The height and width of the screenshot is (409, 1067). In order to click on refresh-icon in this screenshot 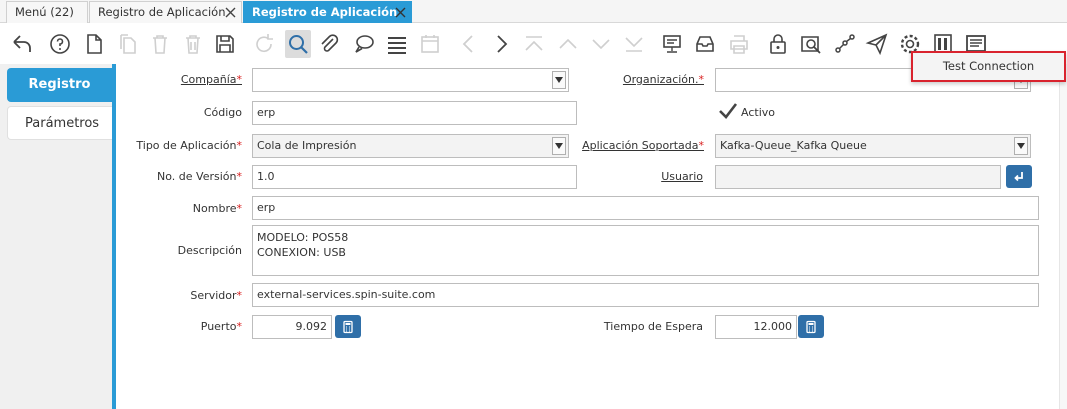, I will do `click(264, 44)`.